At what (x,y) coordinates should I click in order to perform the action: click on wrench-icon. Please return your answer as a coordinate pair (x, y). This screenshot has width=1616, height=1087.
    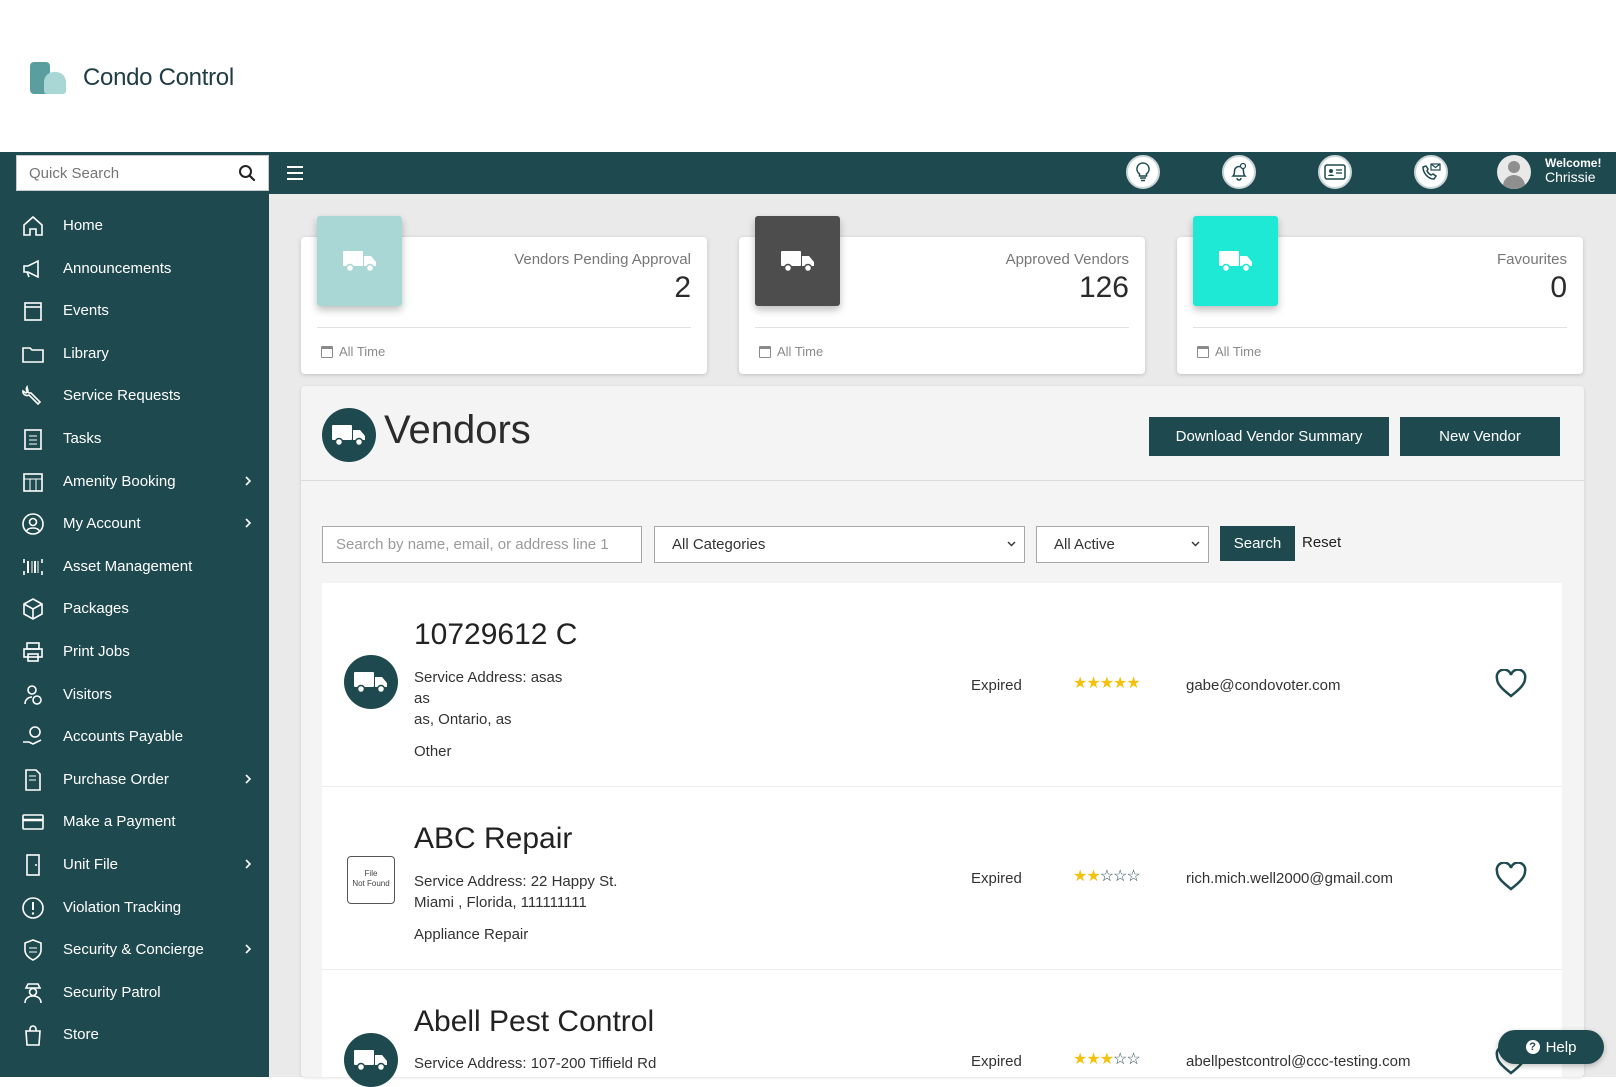
    Looking at the image, I should click on (32, 395).